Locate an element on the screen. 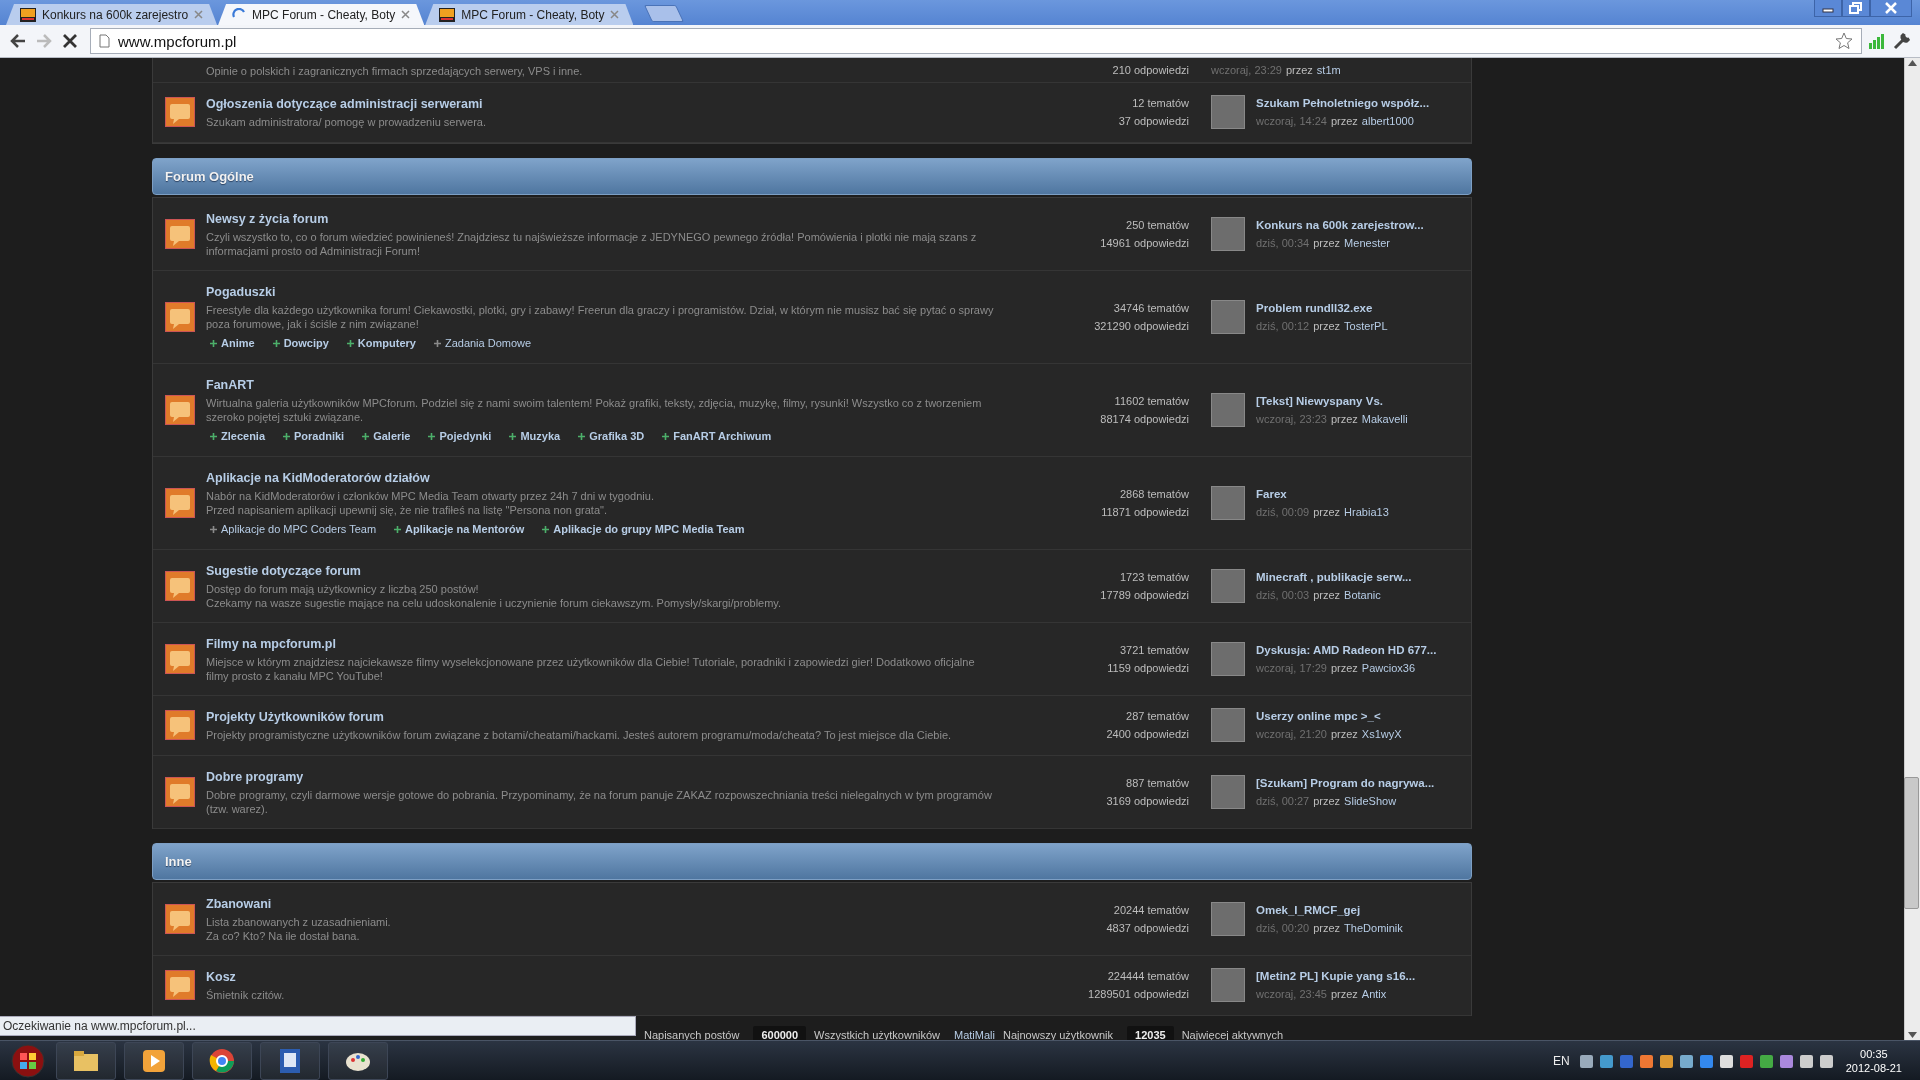 The width and height of the screenshot is (1920, 1080). author-link: Pawciox36 is located at coordinates (1388, 667).